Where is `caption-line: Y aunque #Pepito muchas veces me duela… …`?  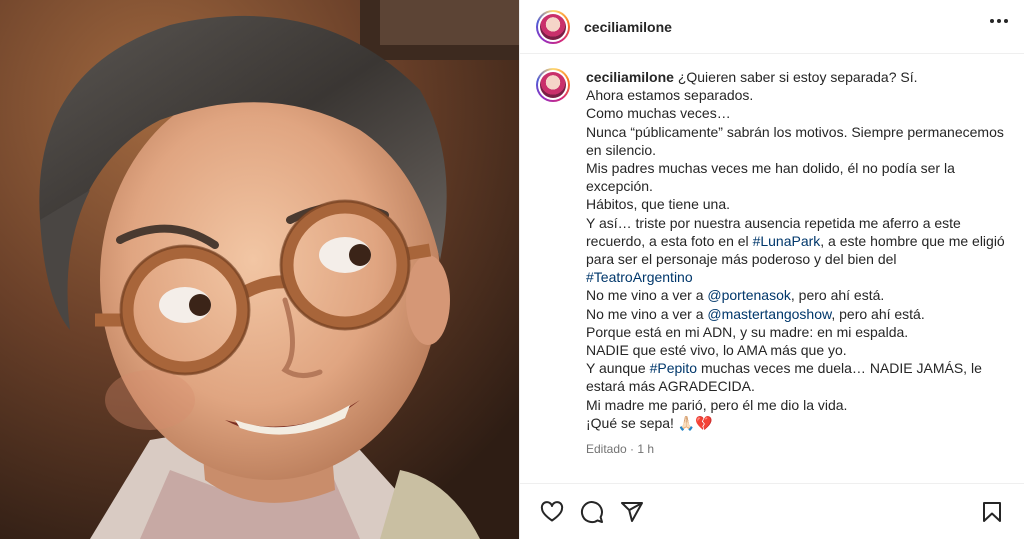
caption-line: Y aunque #Pepito muchas veces me duela… … is located at coordinates (796, 377).